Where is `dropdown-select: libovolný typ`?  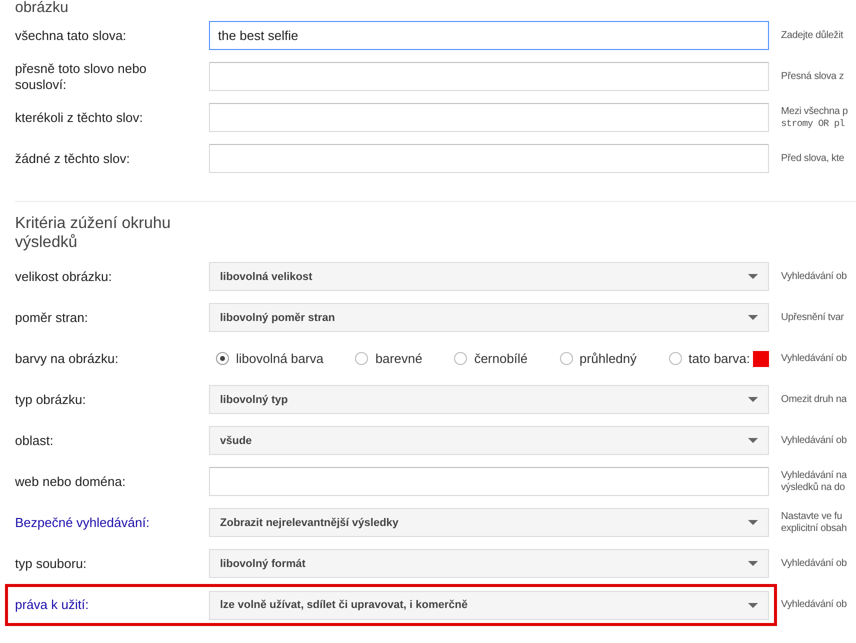 dropdown-select: libovolný typ is located at coordinates (489, 399).